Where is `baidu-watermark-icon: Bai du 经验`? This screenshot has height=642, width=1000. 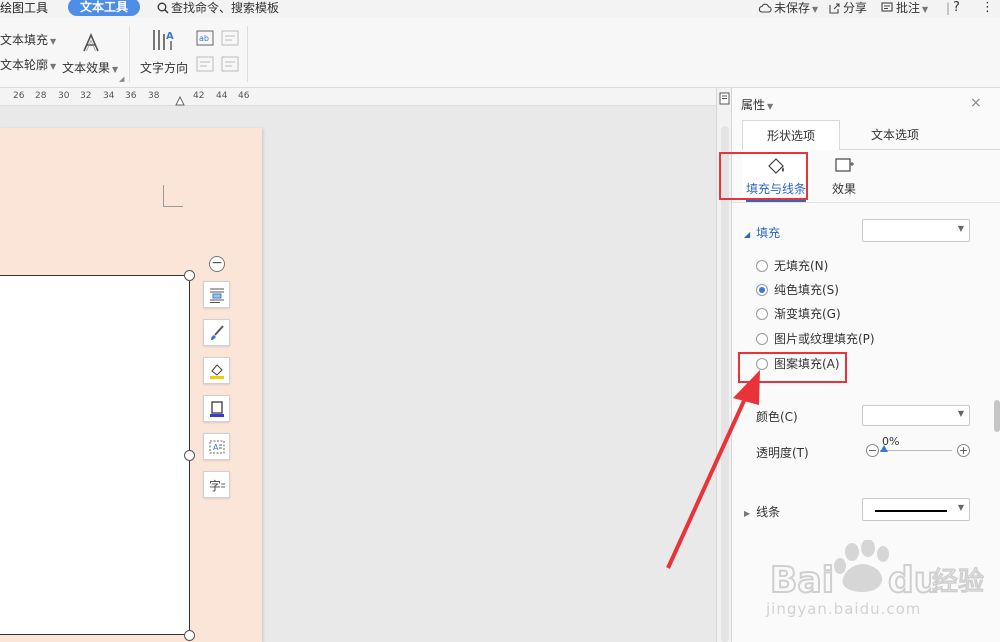
baidu-watermark-icon: Bai du 经验 is located at coordinates (877, 571).